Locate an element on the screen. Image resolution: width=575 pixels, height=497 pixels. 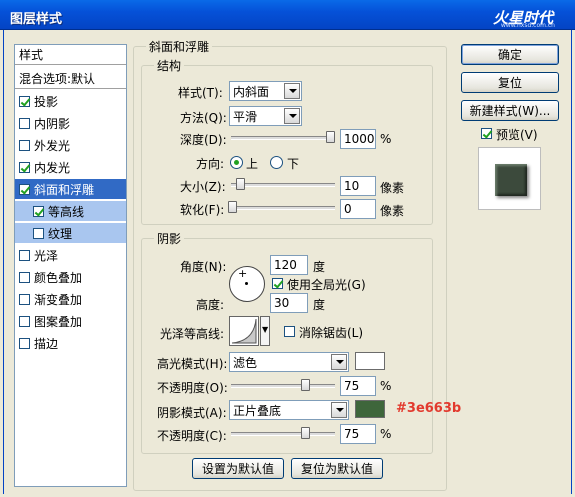
inner-shadow-checkbox is located at coordinates (24, 123).